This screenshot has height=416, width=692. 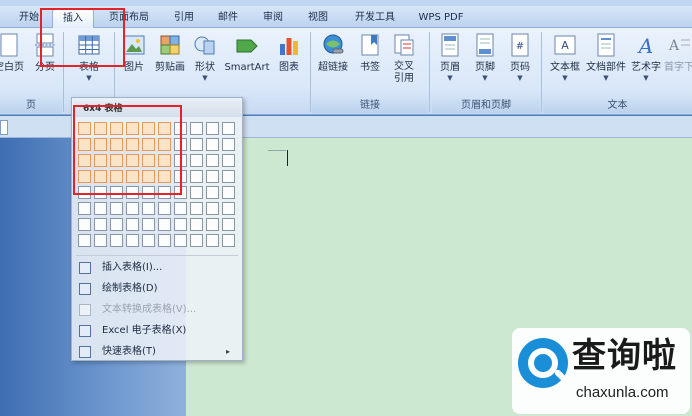 What do you see at coordinates (624, 356) in the screenshot?
I see `watermark-brand: 查询啦` at bounding box center [624, 356].